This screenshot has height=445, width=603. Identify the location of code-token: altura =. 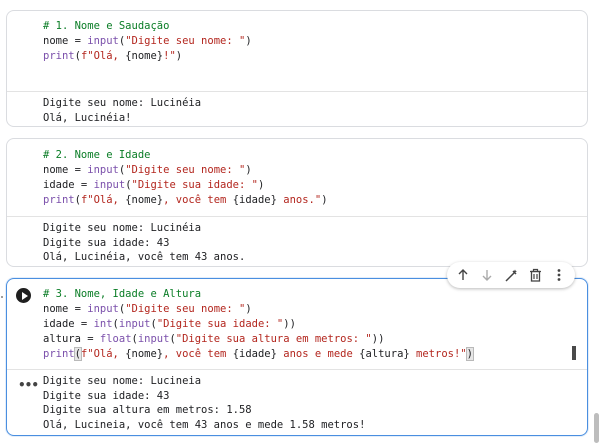
(71, 339).